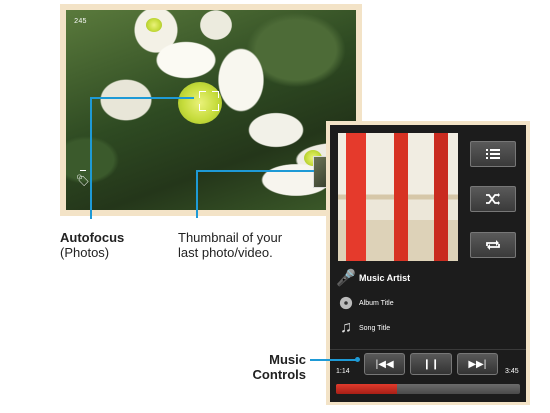  I want to click on previous-button: |◀◀, so click(385, 364).